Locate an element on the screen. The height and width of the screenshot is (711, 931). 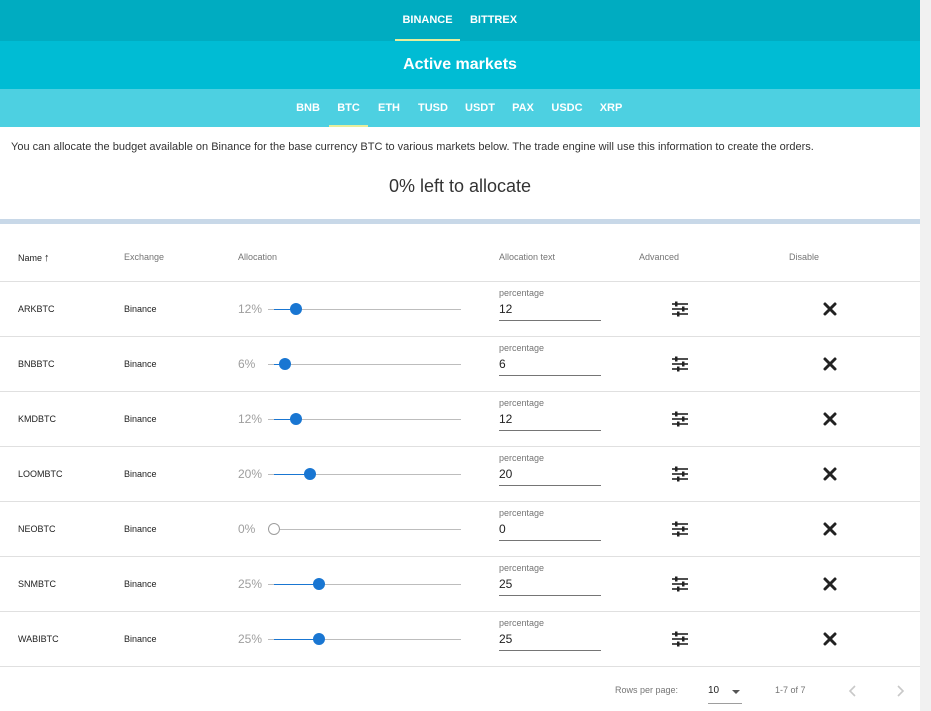
tab-usdc: USDC is located at coordinates (567, 108).